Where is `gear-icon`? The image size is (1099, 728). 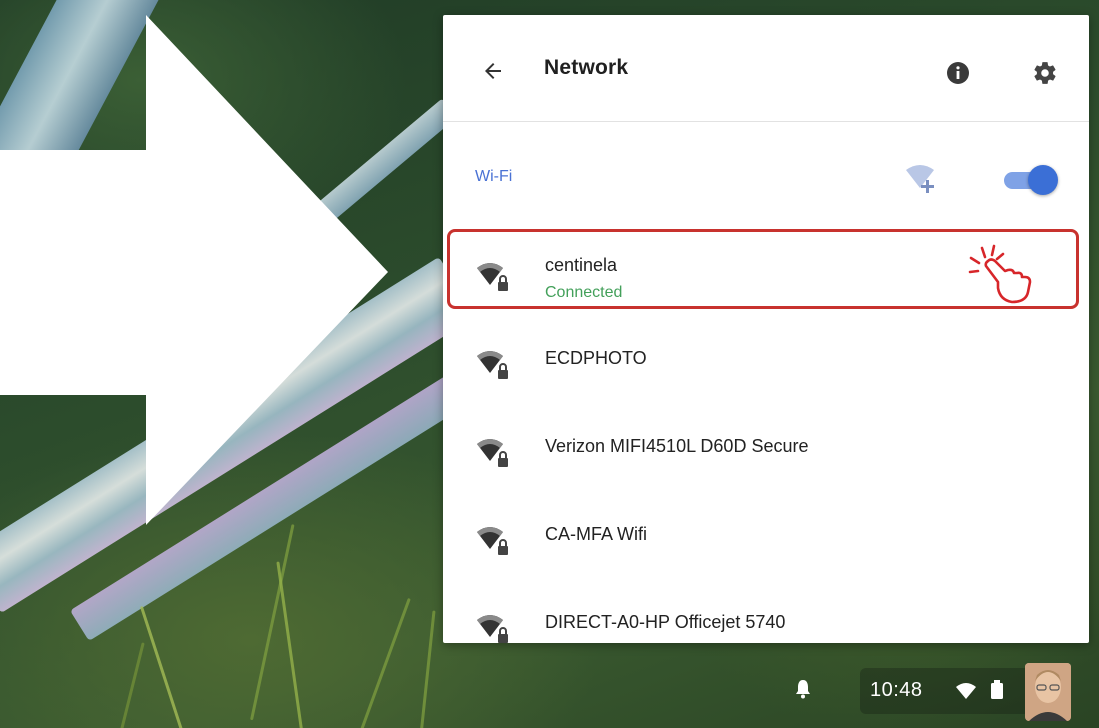 gear-icon is located at coordinates (1045, 73).